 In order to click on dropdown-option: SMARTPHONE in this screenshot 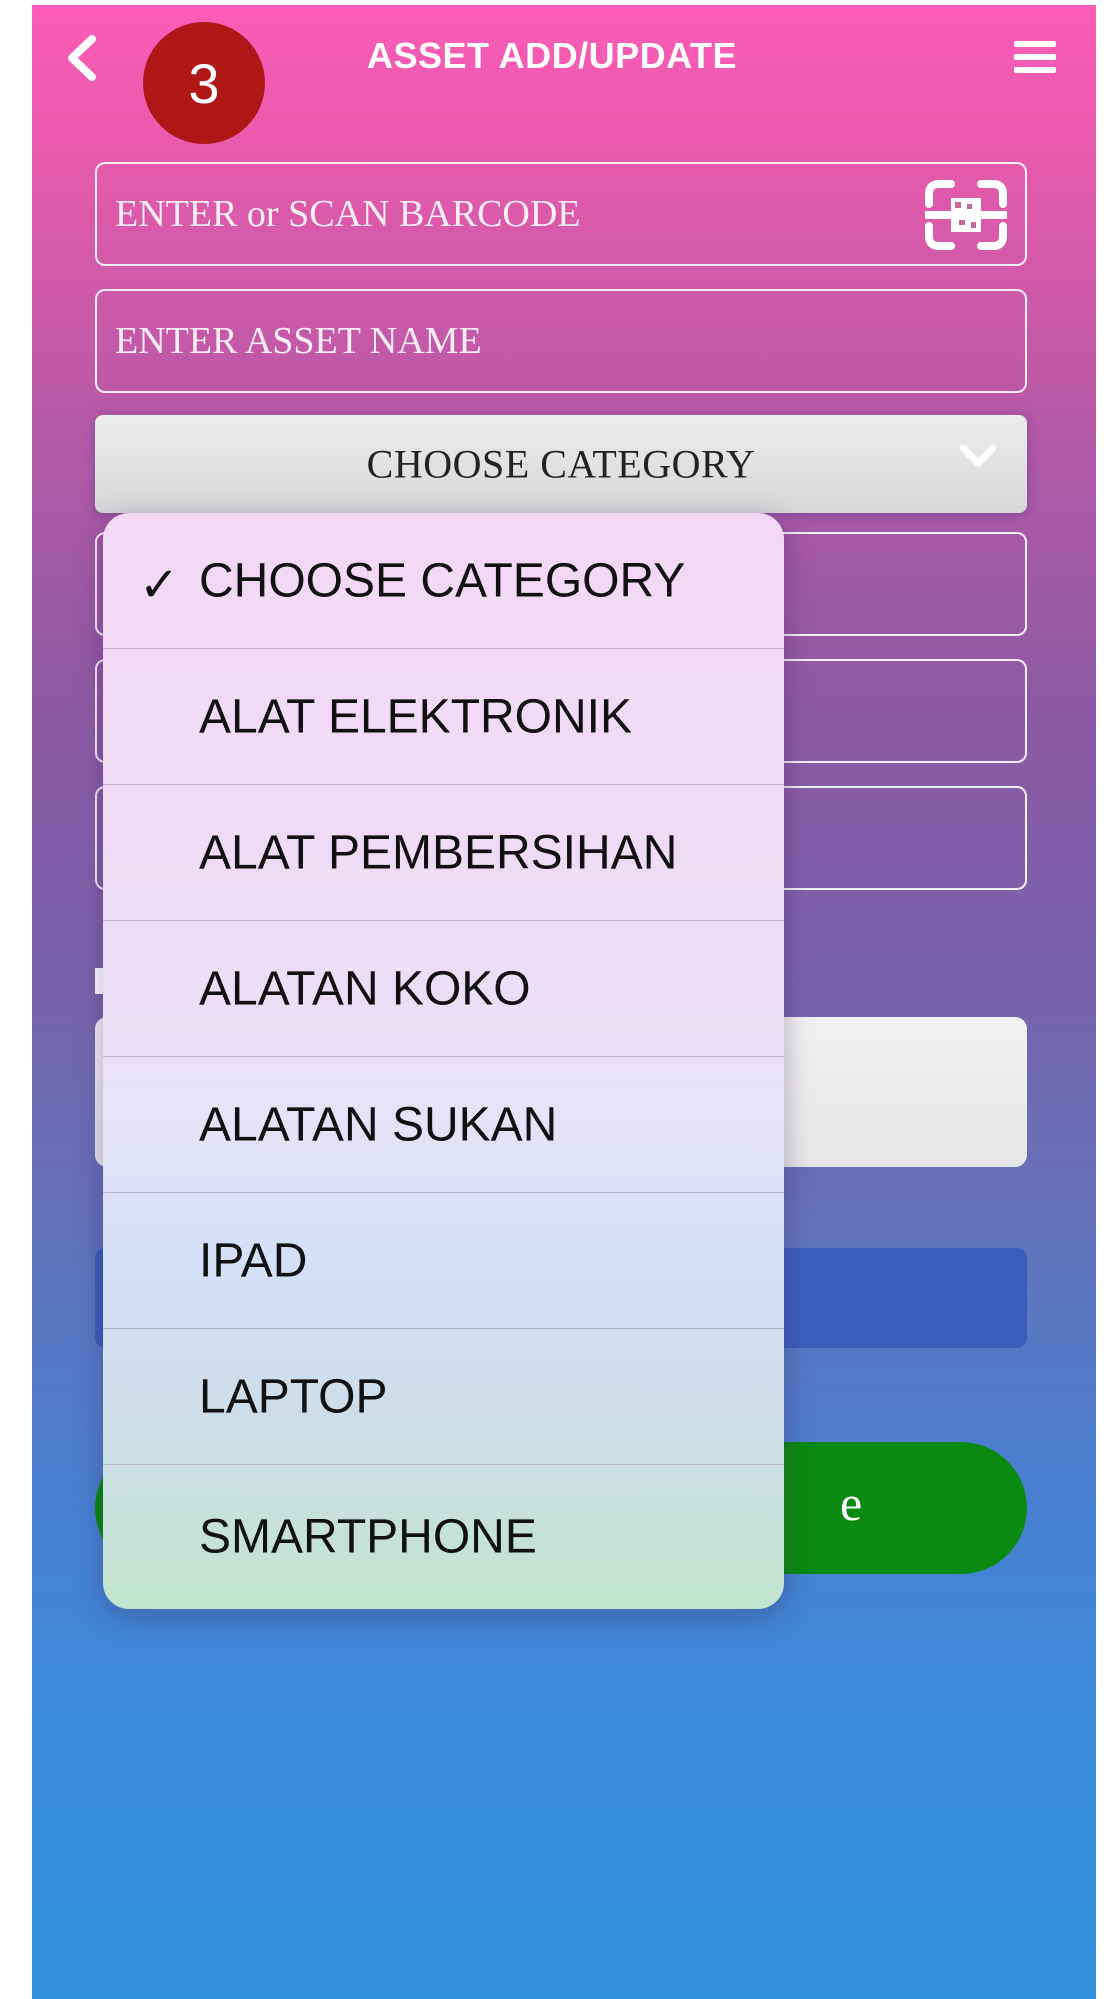, I will do `click(443, 1537)`.